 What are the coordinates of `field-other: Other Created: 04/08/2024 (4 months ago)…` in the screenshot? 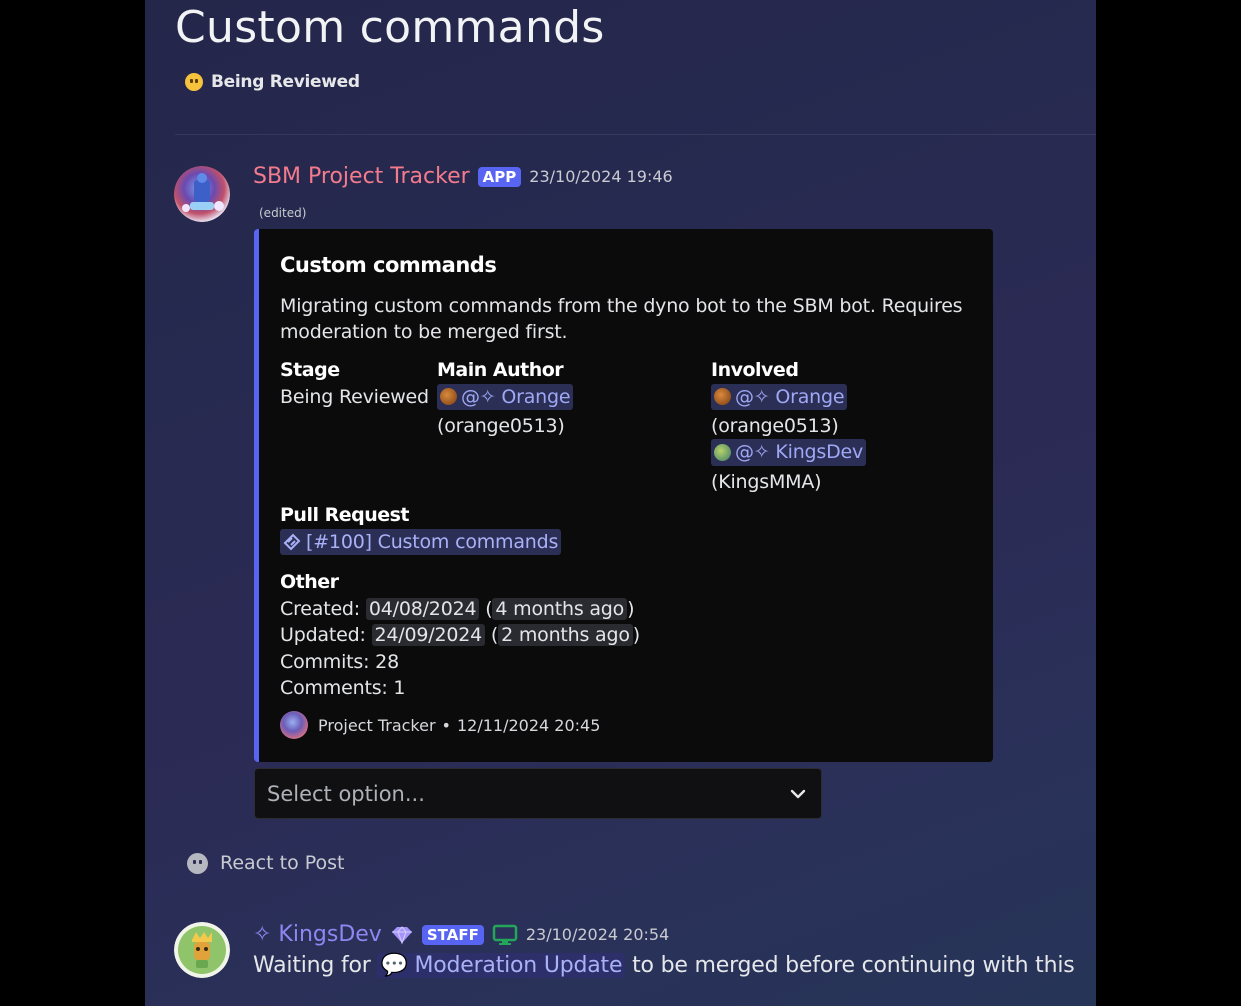 It's located at (460, 635).